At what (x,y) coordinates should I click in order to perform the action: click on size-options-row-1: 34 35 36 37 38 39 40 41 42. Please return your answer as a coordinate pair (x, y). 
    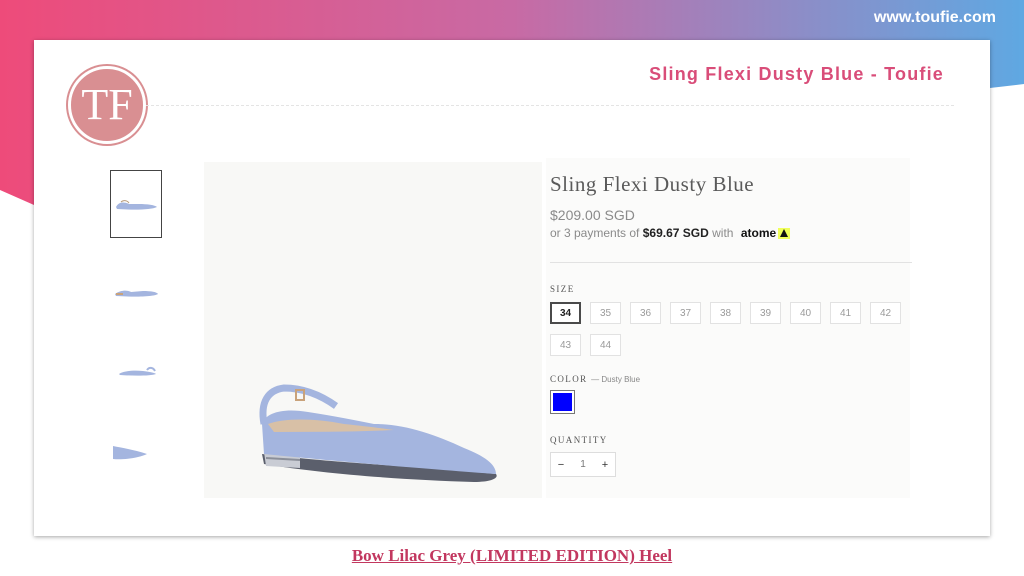
    Looking at the image, I should click on (725, 313).